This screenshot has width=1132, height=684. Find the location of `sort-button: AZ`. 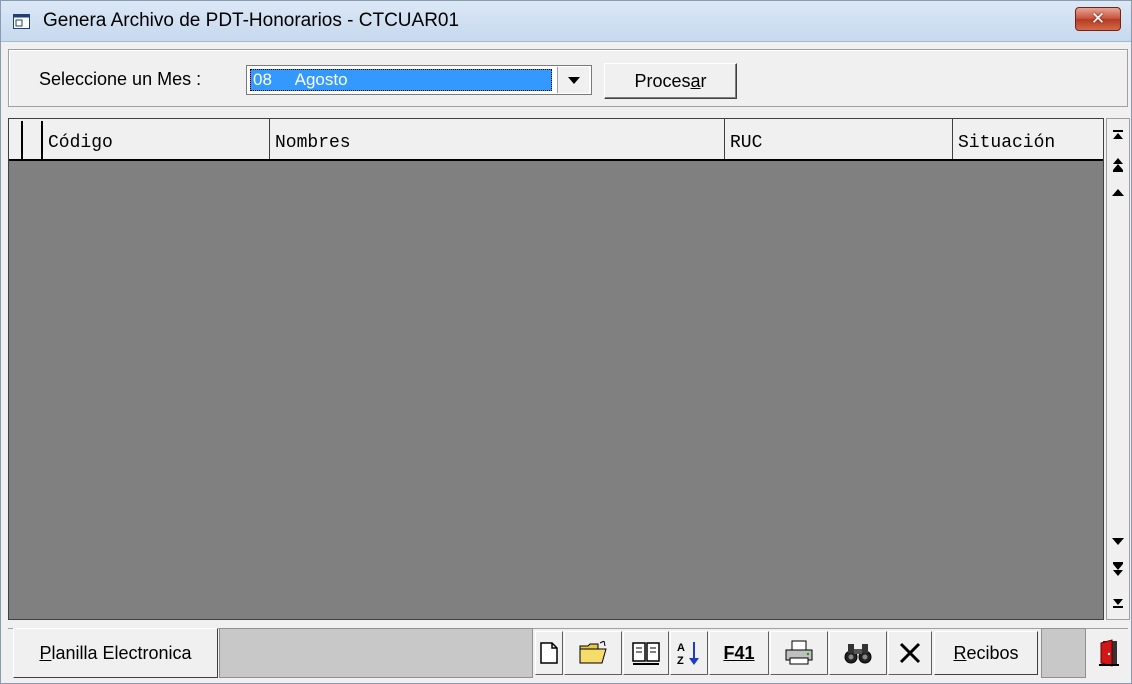

sort-button: AZ is located at coordinates (689, 653).